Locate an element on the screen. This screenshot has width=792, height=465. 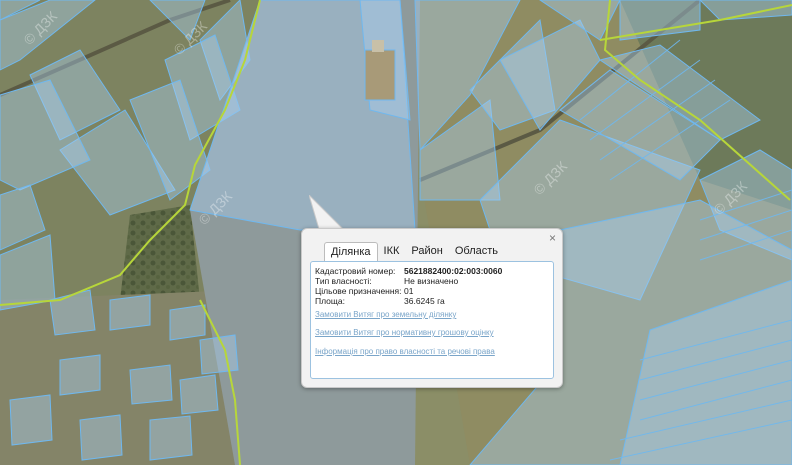
attribute-row: Цільове призначення: 01 is located at coordinates (408, 291).